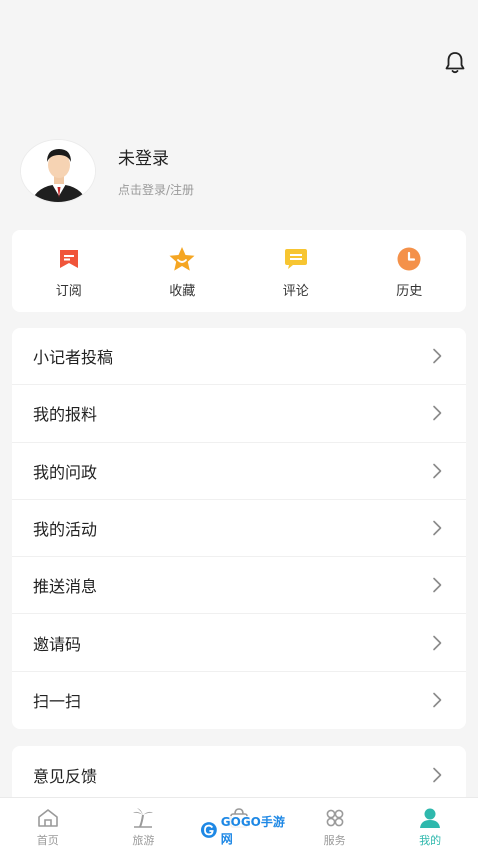 The height and width of the screenshot is (850, 478). What do you see at coordinates (58, 171) in the screenshot?
I see `avatar` at bounding box center [58, 171].